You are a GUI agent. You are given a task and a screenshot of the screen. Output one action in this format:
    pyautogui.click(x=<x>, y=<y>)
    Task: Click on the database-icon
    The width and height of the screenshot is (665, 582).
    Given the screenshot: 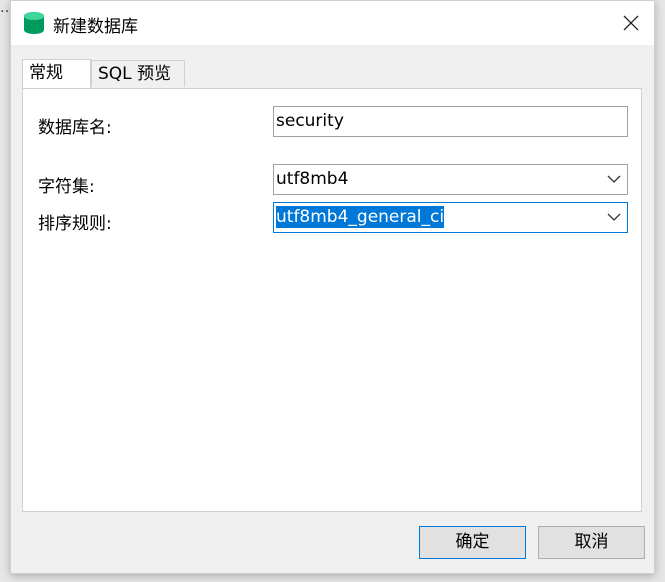 What is the action you would take?
    pyautogui.click(x=34, y=23)
    